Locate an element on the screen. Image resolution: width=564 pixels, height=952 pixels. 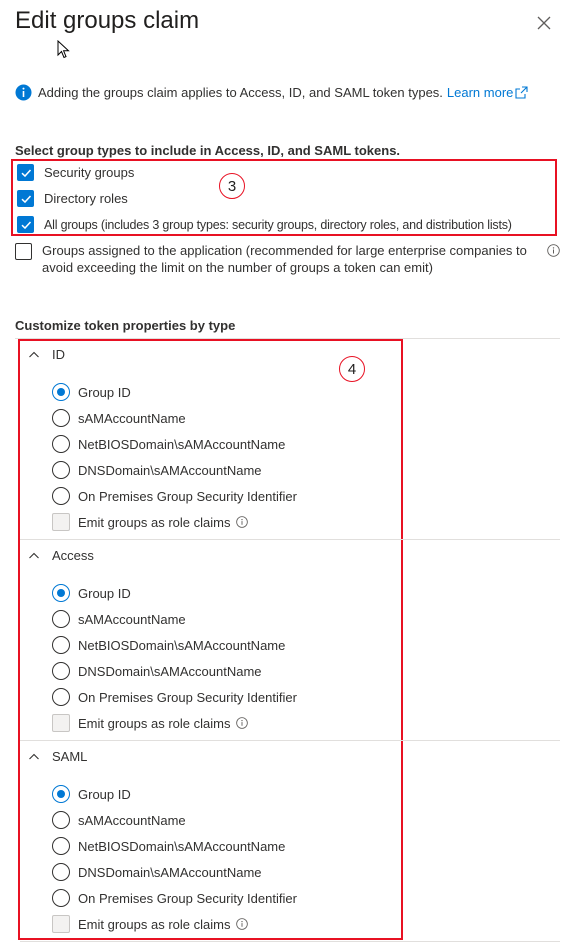
step-marker-4: 4 is located at coordinates (352, 369).